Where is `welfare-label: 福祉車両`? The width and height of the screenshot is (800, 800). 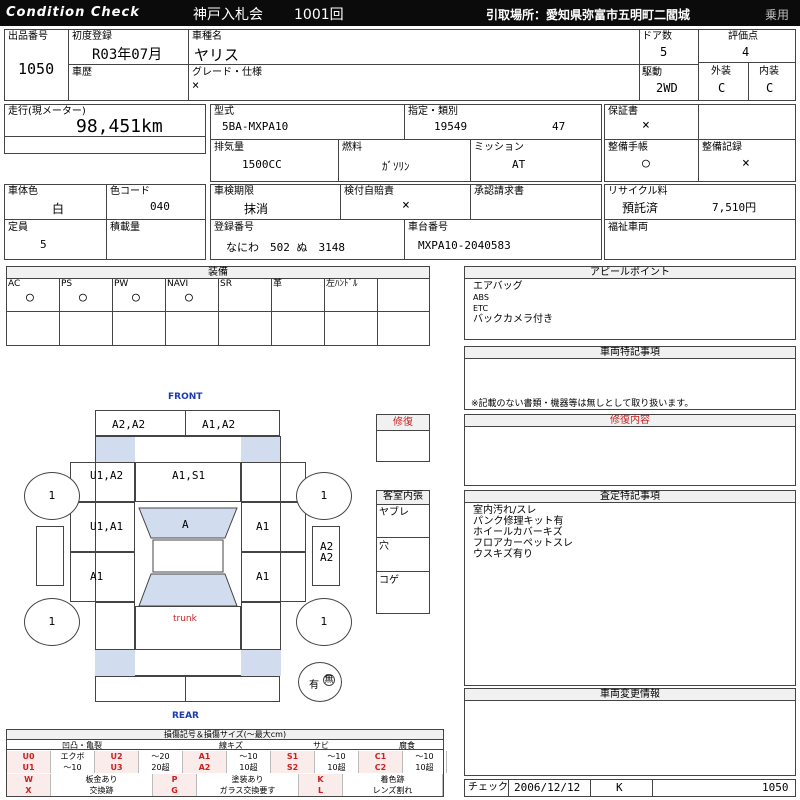
welfare-label: 福祉車両 is located at coordinates (628, 227).